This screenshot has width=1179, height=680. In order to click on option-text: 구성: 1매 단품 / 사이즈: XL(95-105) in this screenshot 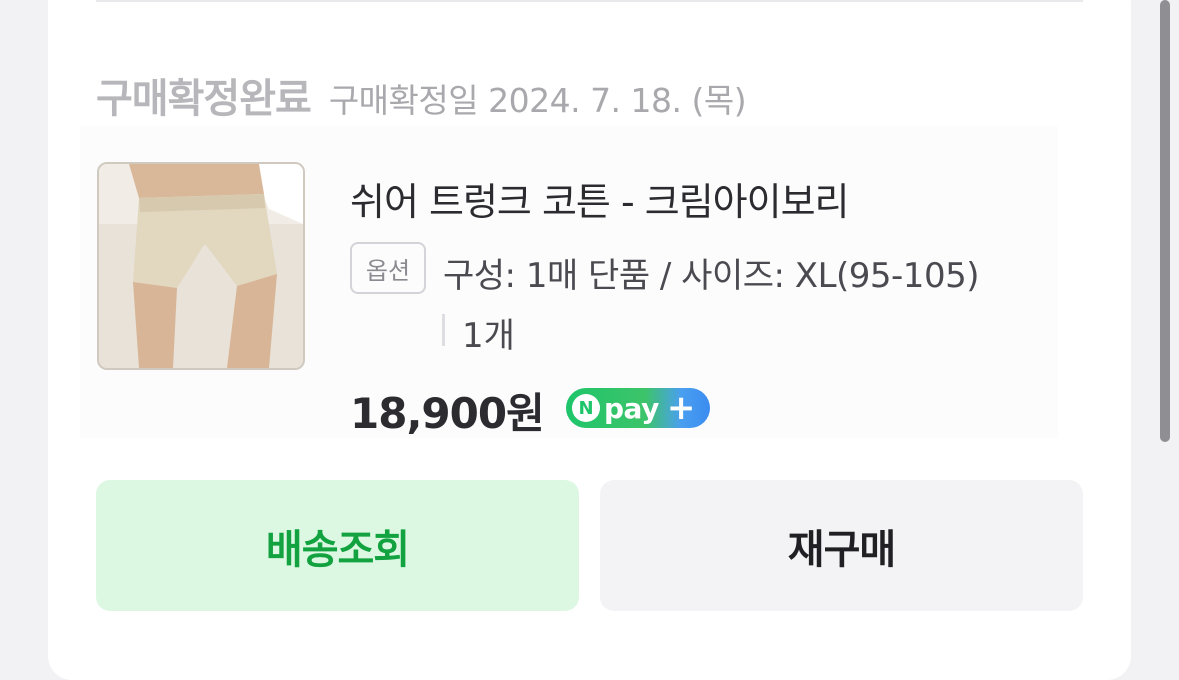, I will do `click(711, 276)`.